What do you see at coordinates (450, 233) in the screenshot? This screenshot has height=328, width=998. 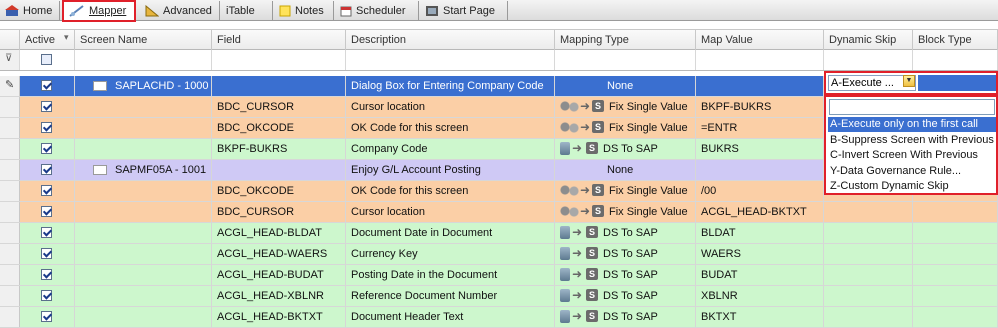 I see `description-cell: Document Date in Document` at bounding box center [450, 233].